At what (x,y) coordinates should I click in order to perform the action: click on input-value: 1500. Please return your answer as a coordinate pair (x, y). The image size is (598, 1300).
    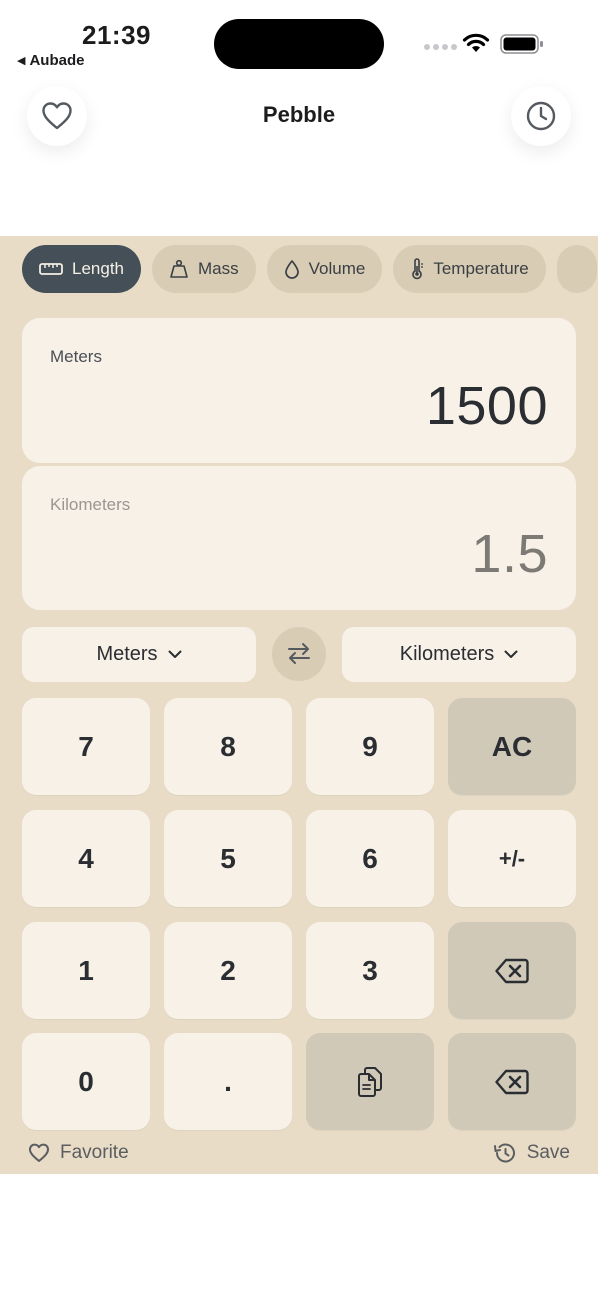
    Looking at the image, I should click on (486, 406).